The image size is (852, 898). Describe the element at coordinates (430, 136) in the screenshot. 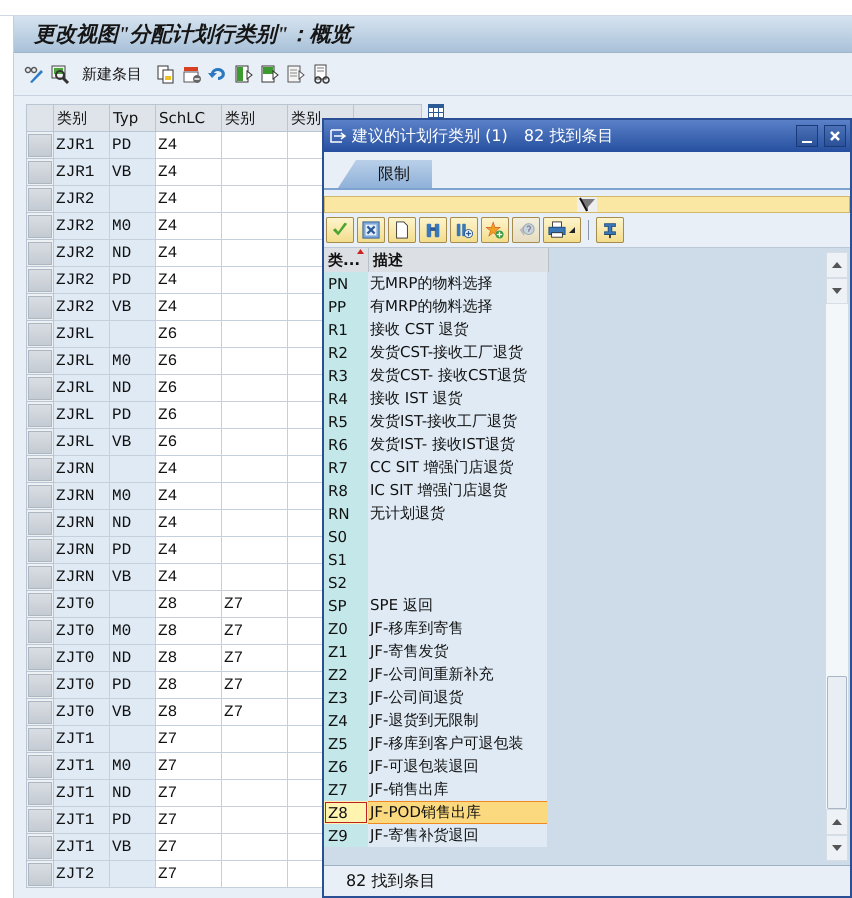

I see `dialog-title: 建议的计划行类别 (1)` at that location.